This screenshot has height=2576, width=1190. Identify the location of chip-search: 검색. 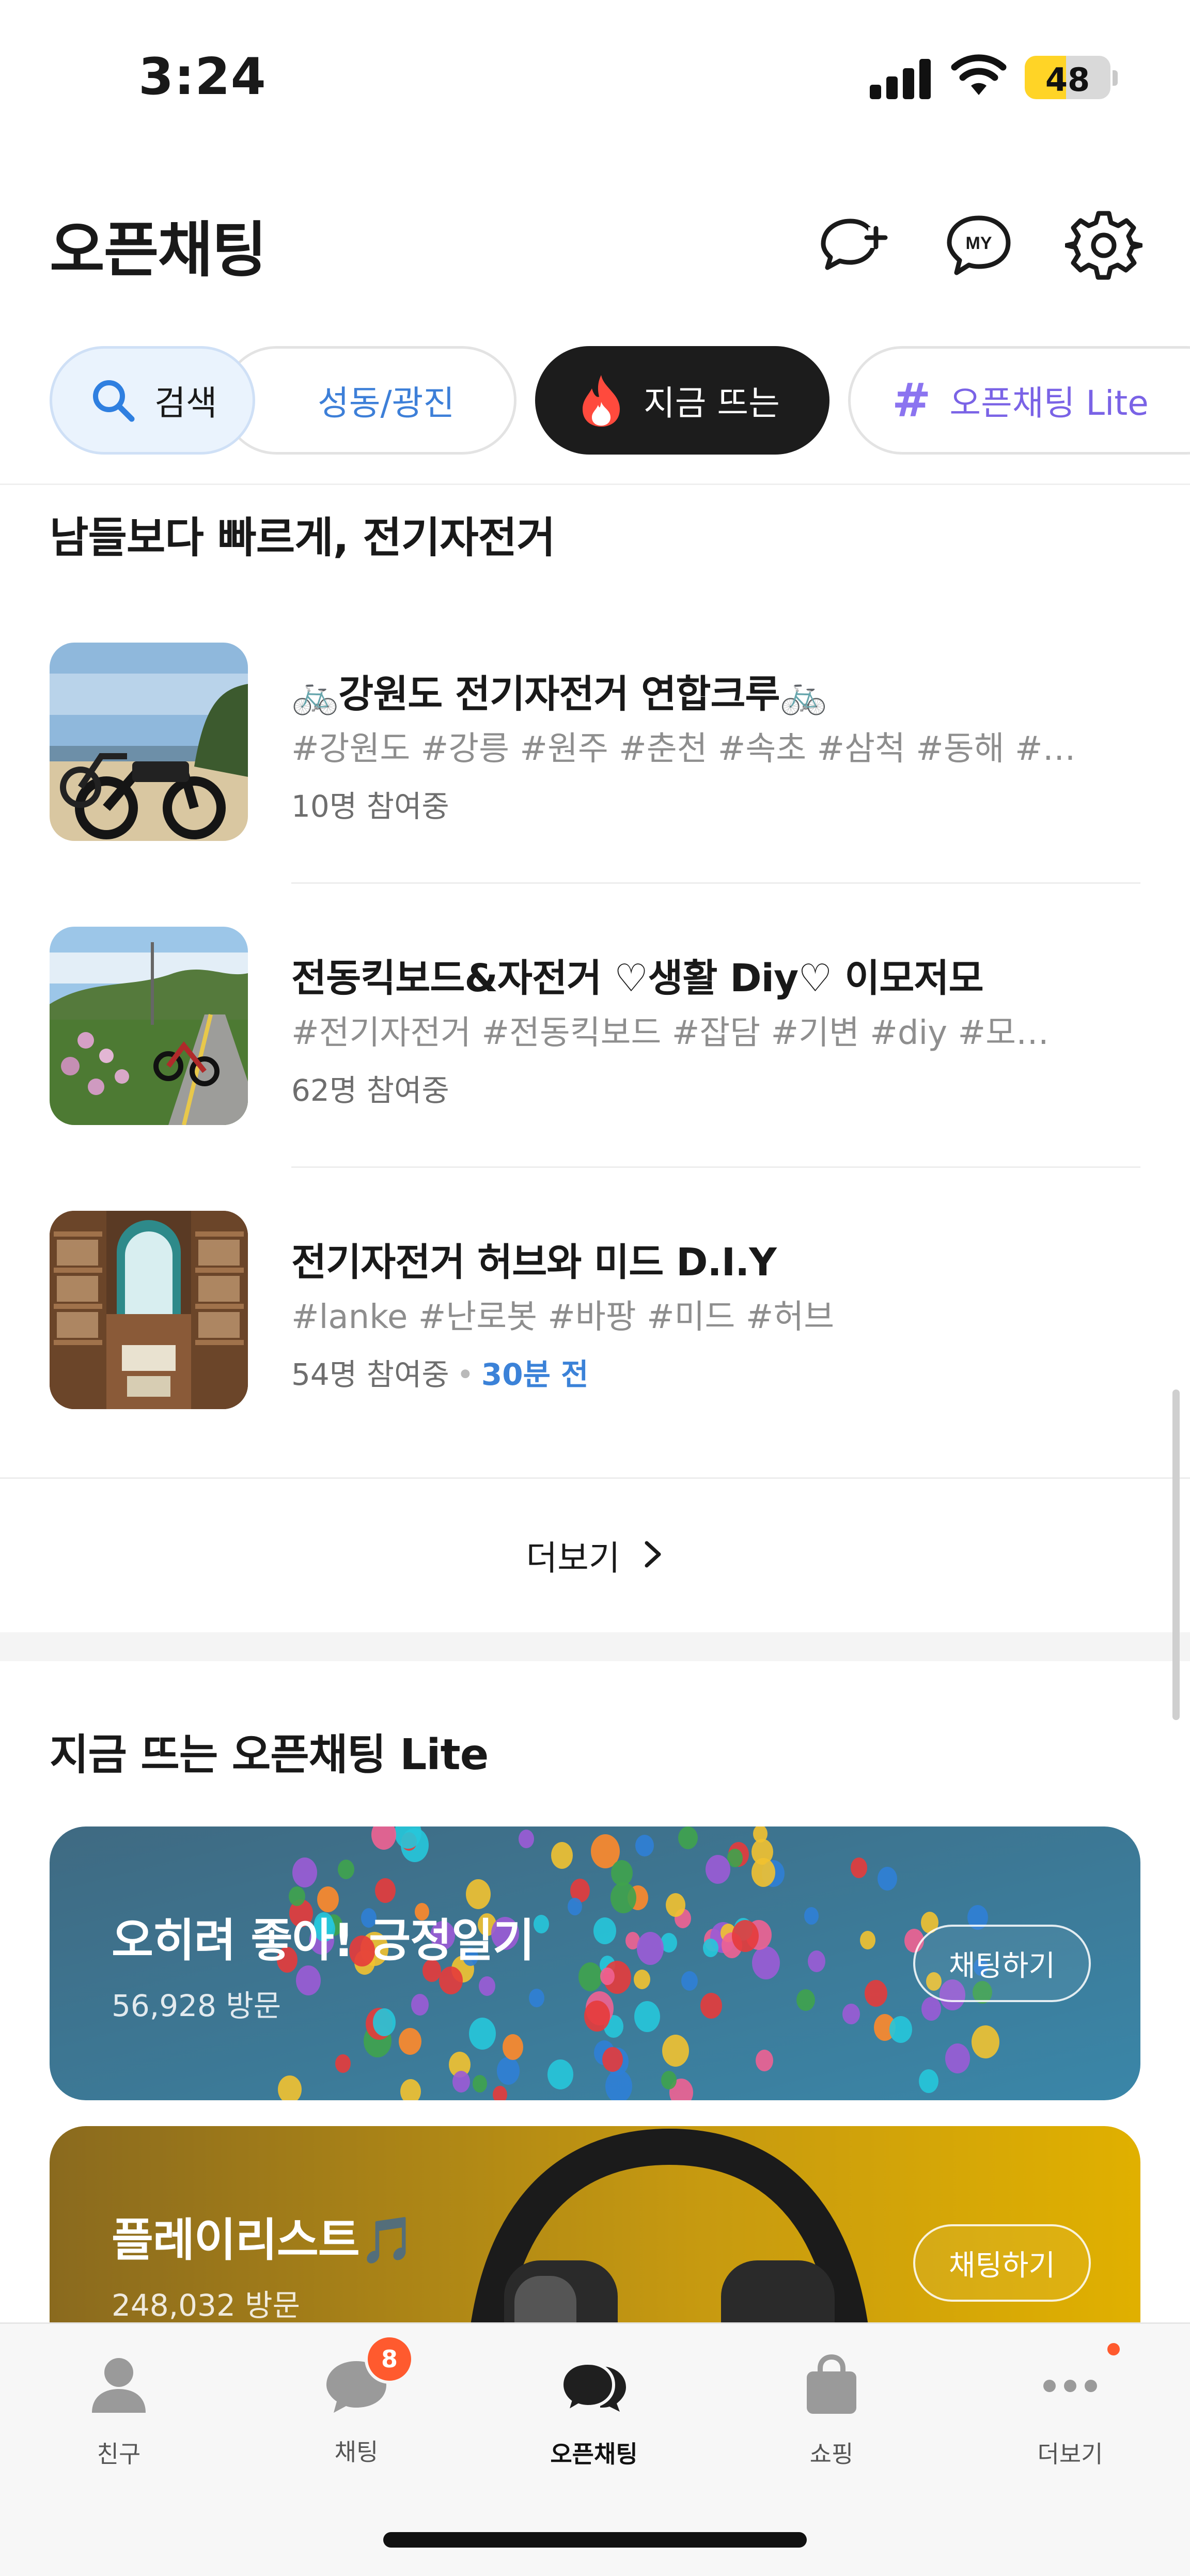
(152, 400).